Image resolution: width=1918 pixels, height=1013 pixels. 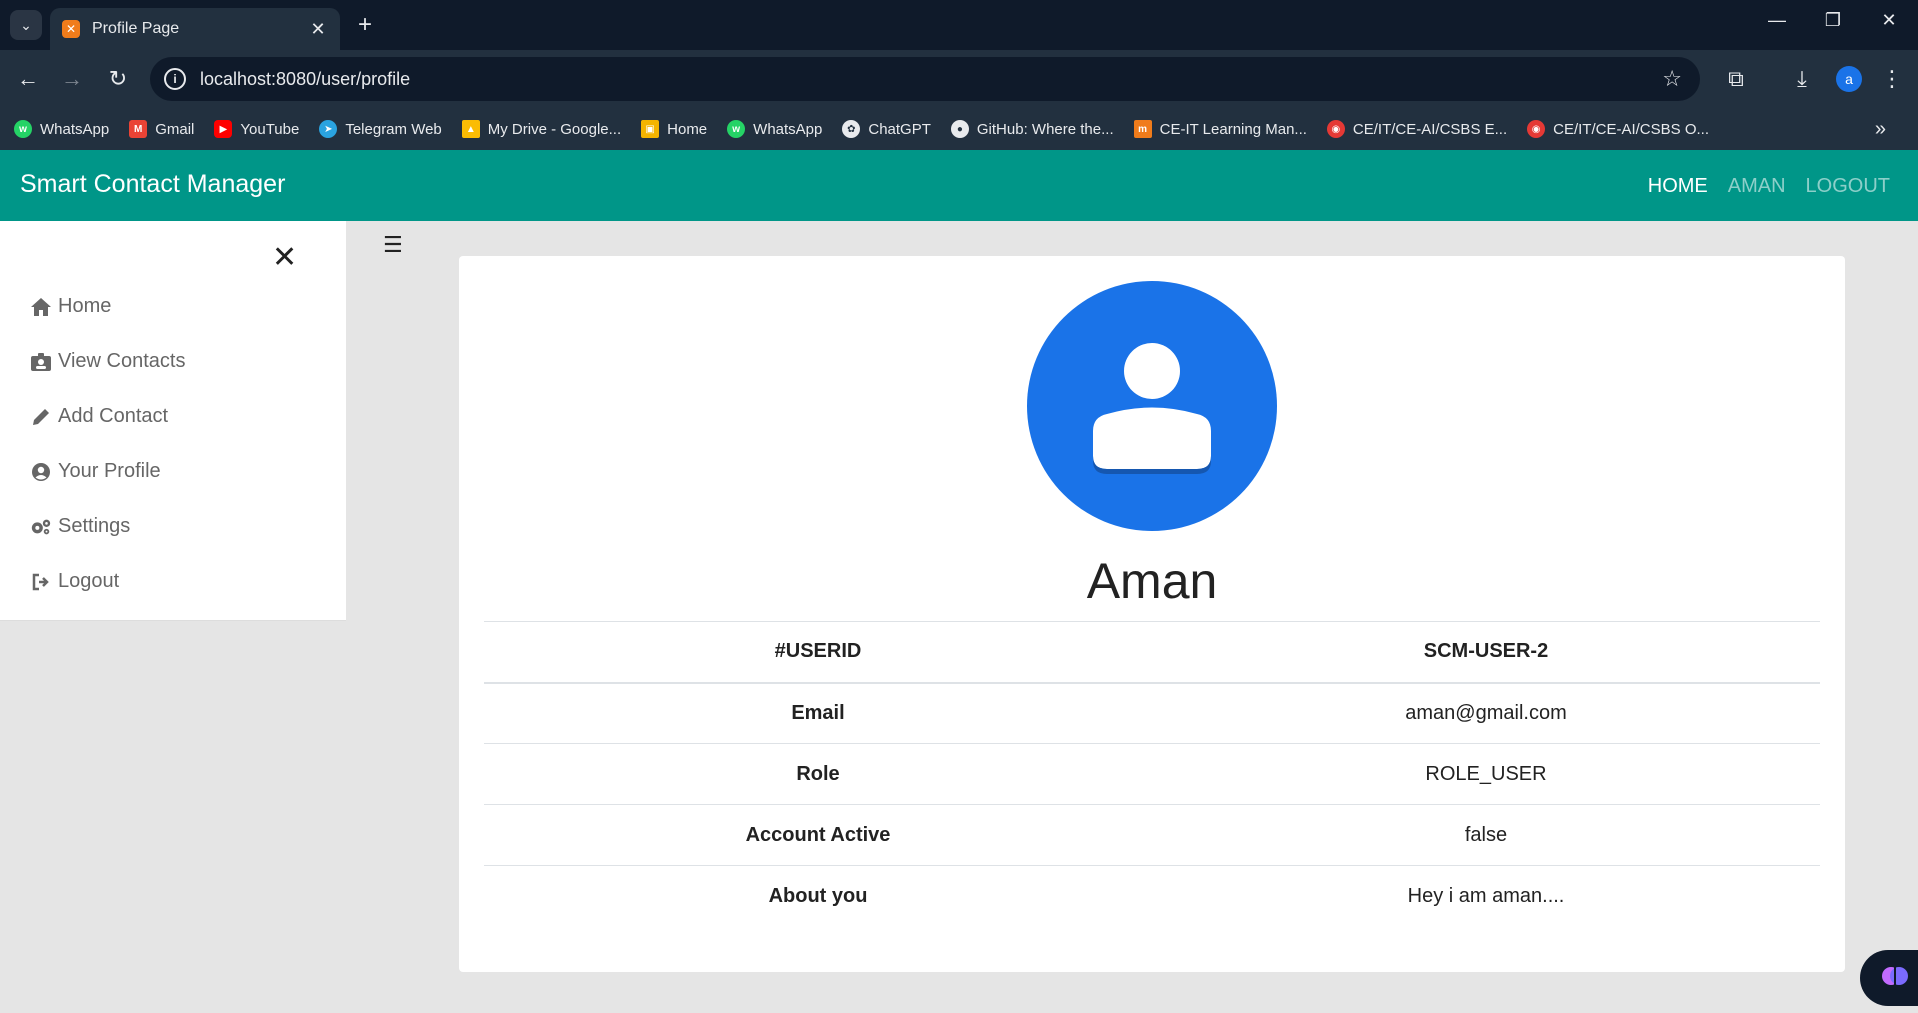 I want to click on github-icon: ●, so click(x=959, y=129).